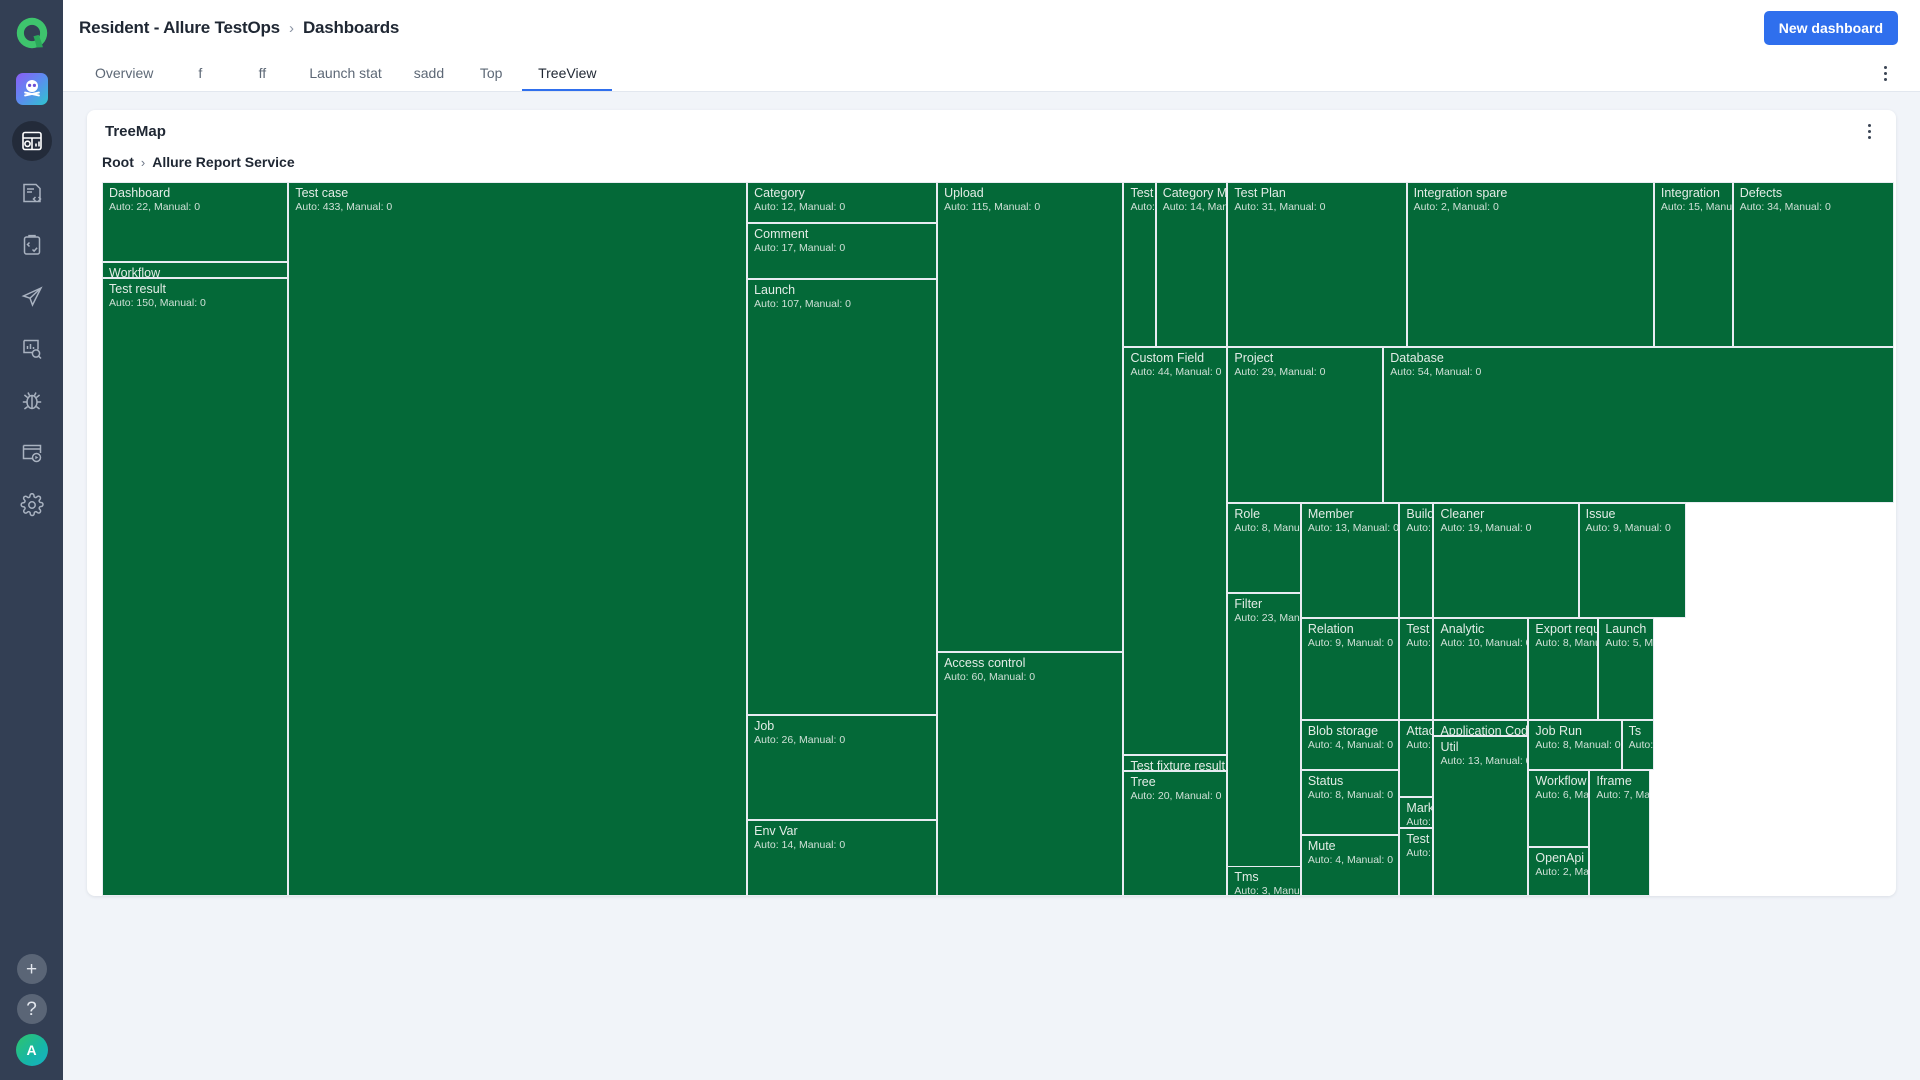 The width and height of the screenshot is (1920, 1080). Describe the element at coordinates (1813, 264) in the screenshot. I see `treemap-cell: Defects Auto: 34, Manual: 0` at that location.